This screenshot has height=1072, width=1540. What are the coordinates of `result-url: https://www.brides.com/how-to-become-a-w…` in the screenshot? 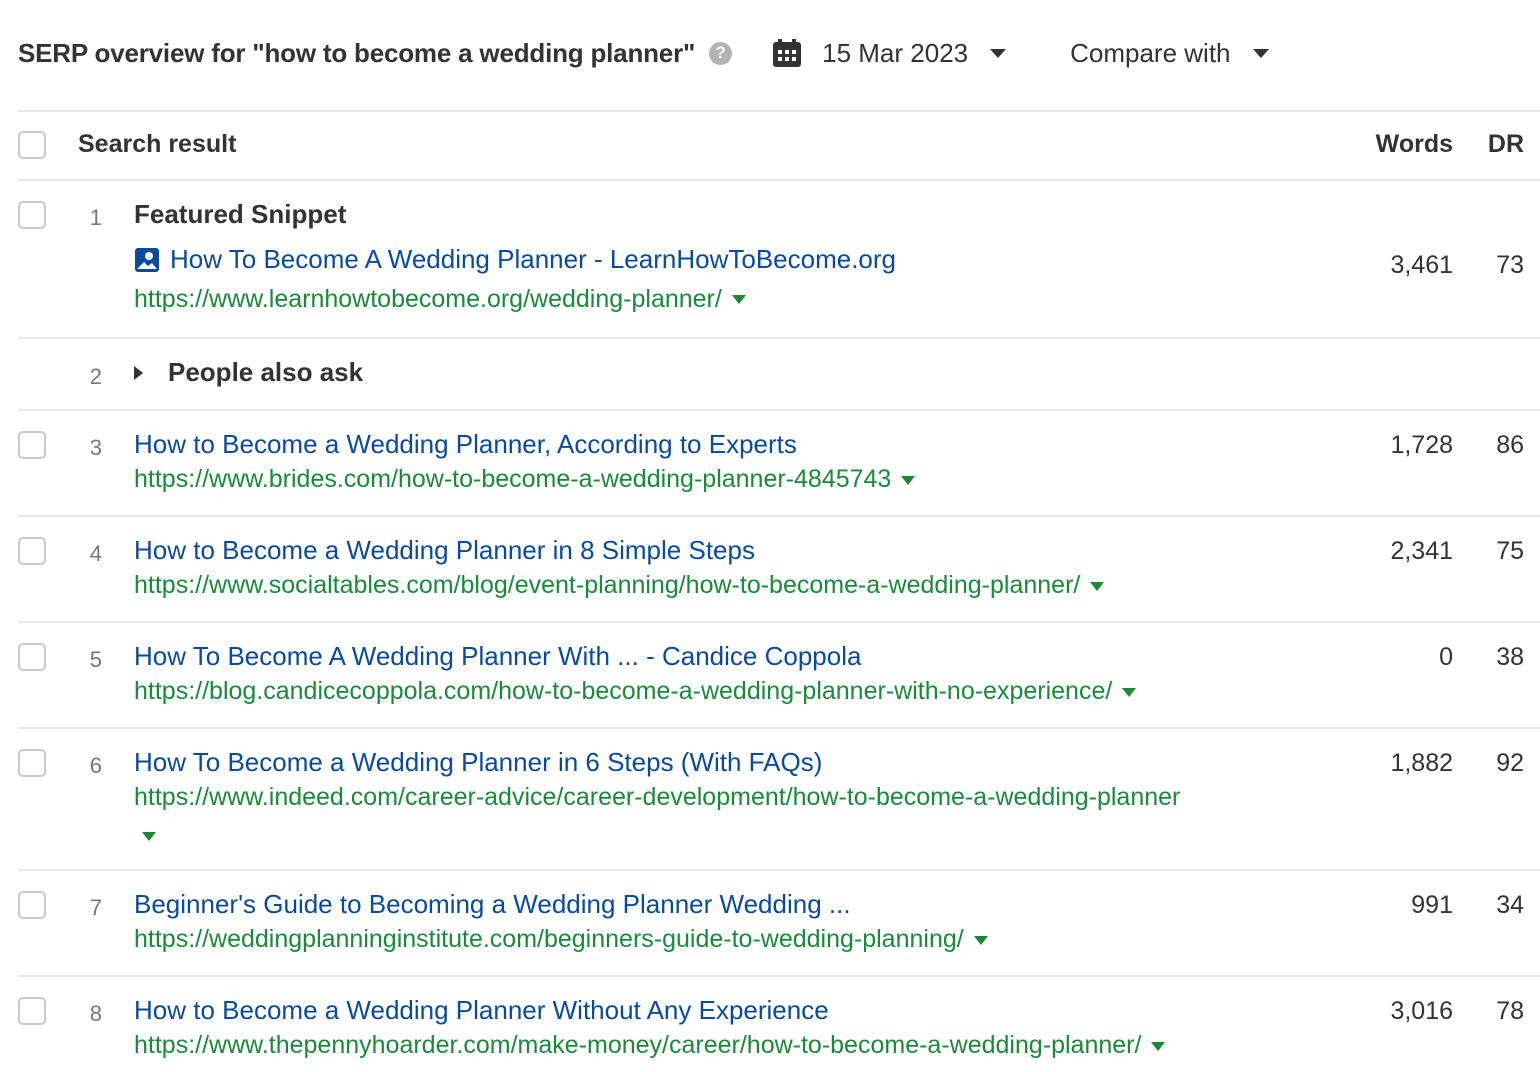 It's located at (742, 479).